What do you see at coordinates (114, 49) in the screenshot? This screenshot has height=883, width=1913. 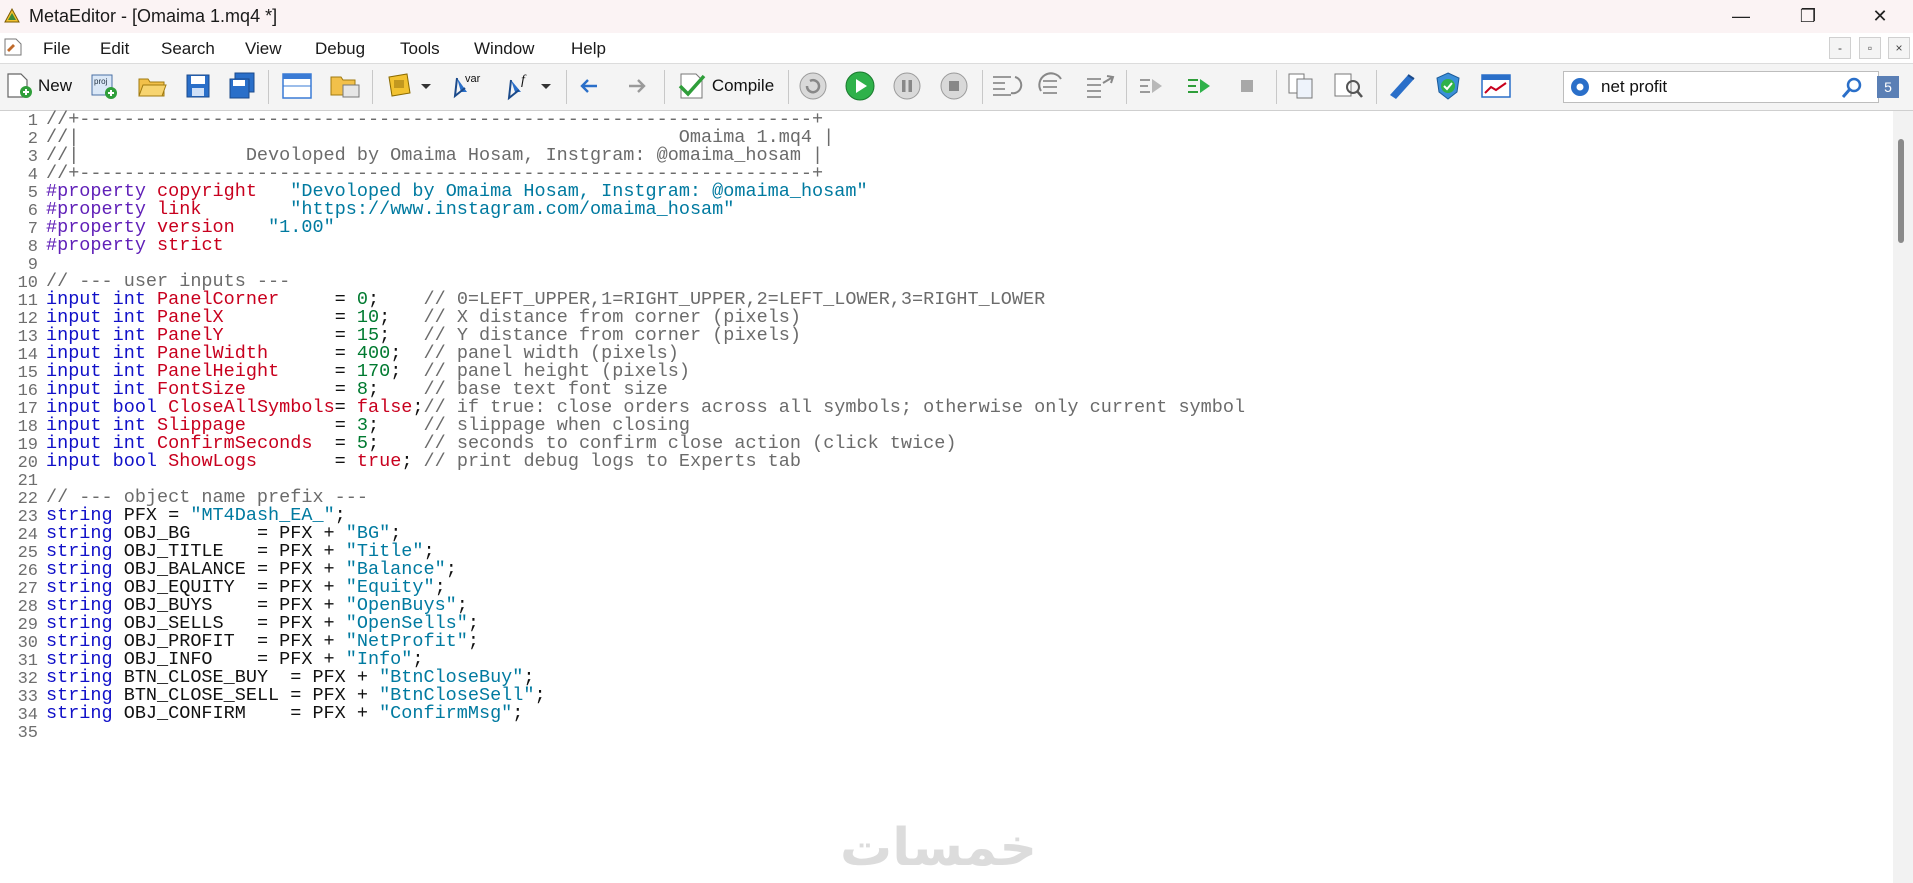 I see `menu-edit: Edit` at bounding box center [114, 49].